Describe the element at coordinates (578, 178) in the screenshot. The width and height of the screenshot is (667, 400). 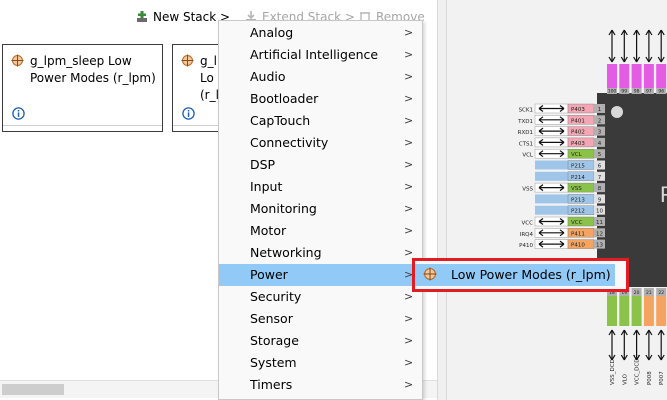
I see `pin-name-label: P214` at that location.